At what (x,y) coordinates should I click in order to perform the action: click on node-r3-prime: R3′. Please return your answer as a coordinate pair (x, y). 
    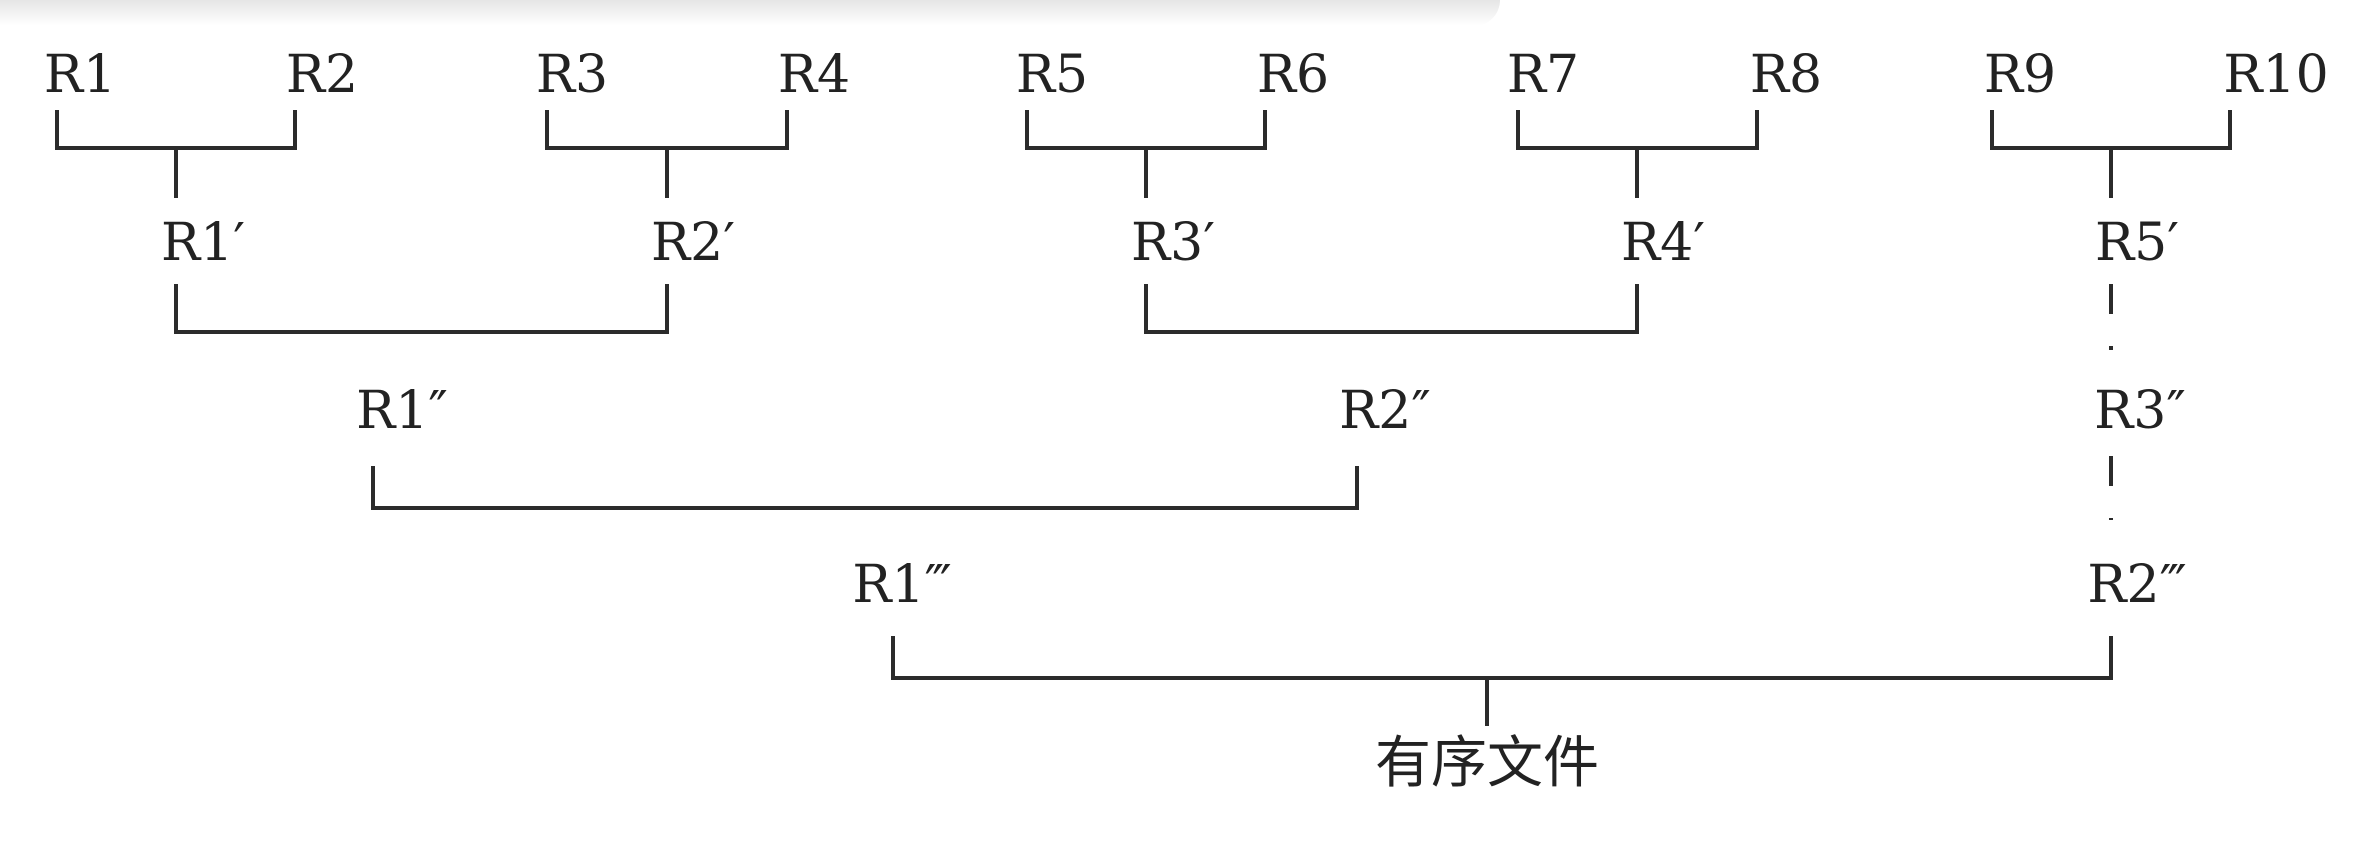
    Looking at the image, I should click on (1173, 243).